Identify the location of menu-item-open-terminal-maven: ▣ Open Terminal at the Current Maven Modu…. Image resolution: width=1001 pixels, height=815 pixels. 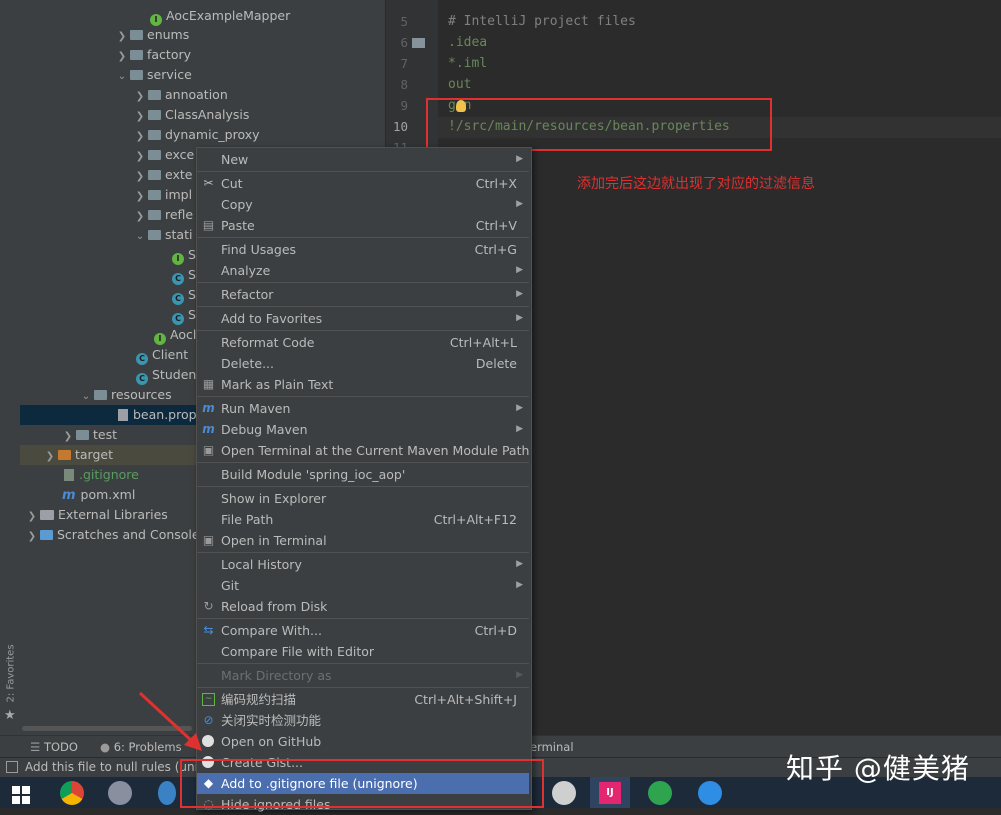
(363, 450).